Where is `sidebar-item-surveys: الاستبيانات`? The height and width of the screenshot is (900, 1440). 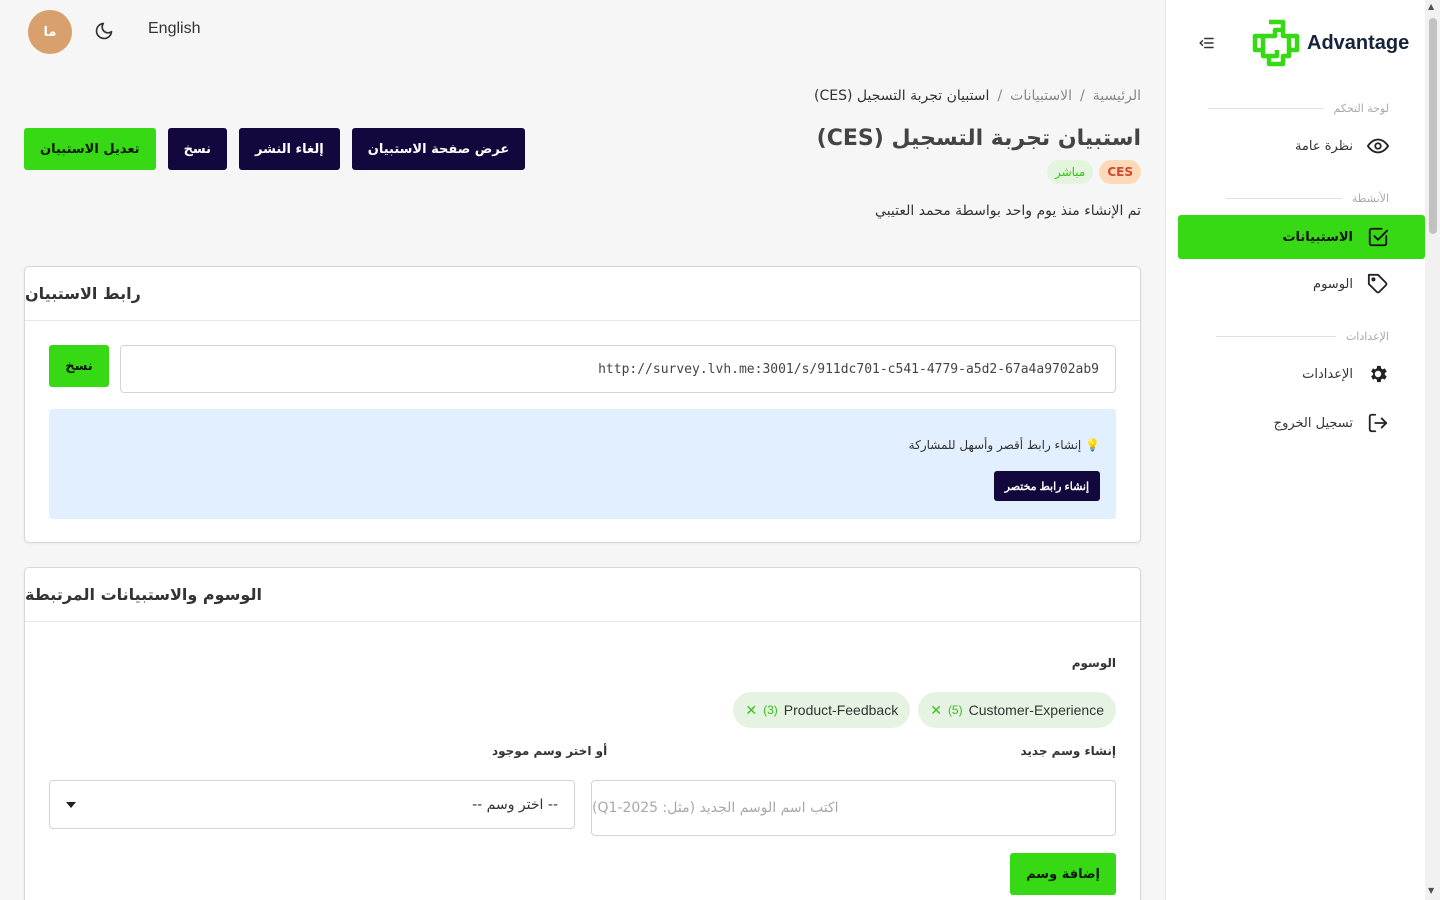
sidebar-item-surveys: الاستبيانات is located at coordinates (1301, 237).